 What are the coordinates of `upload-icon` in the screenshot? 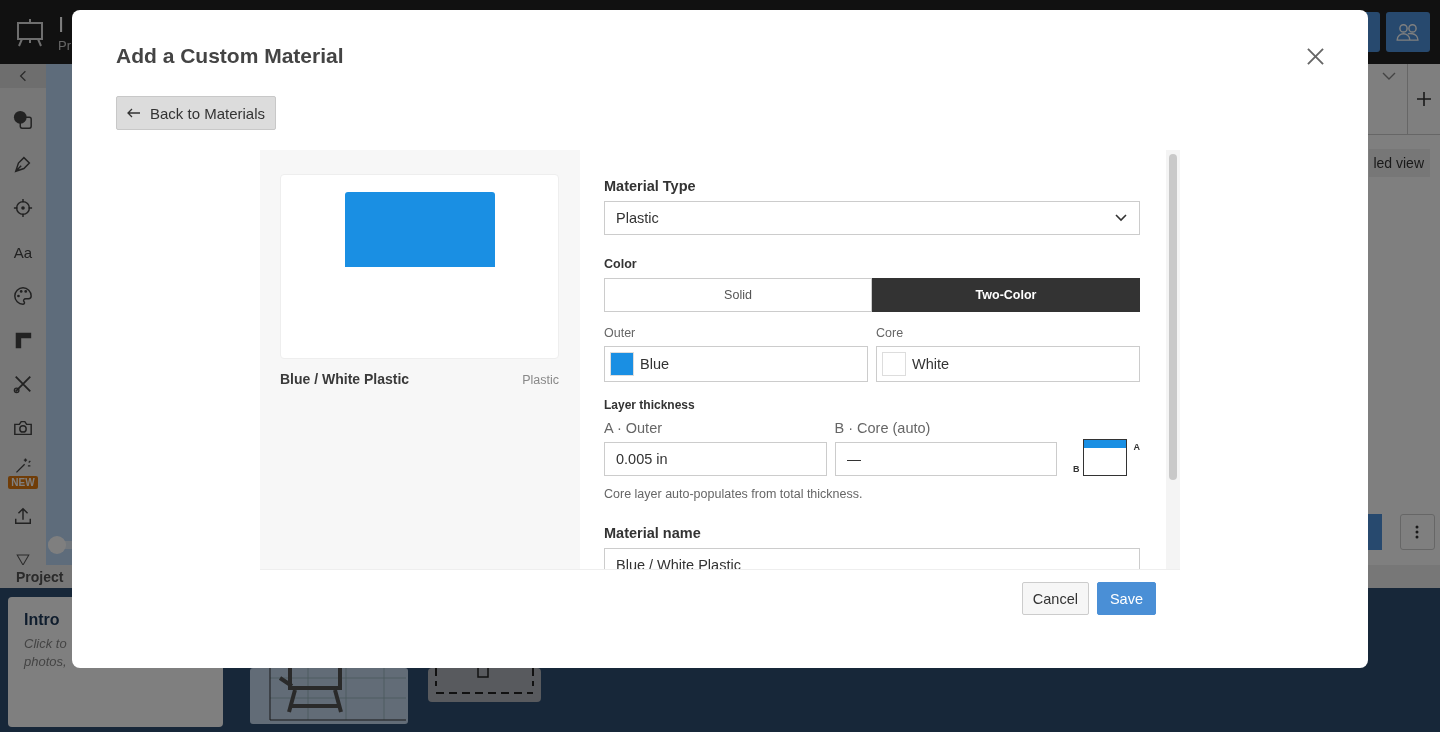 It's located at (23, 516).